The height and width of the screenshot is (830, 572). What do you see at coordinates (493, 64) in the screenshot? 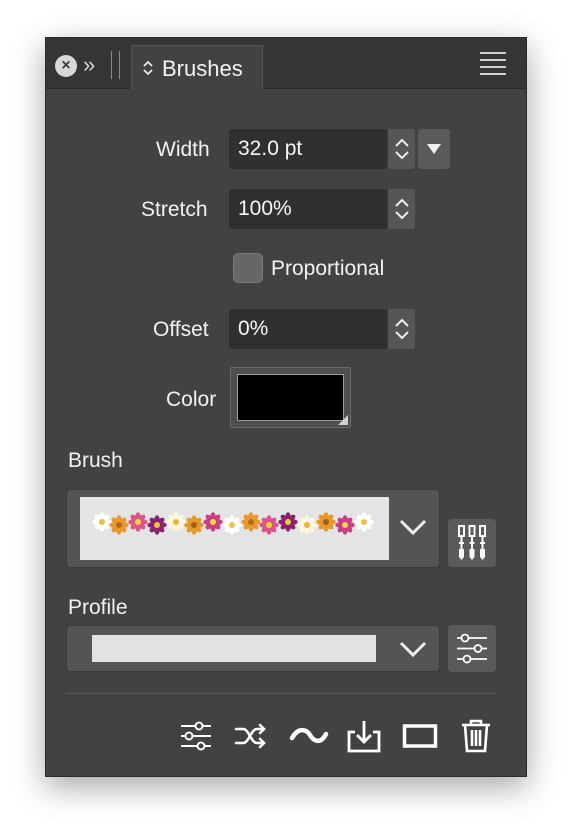
I see `hamburger-menu-icon` at bounding box center [493, 64].